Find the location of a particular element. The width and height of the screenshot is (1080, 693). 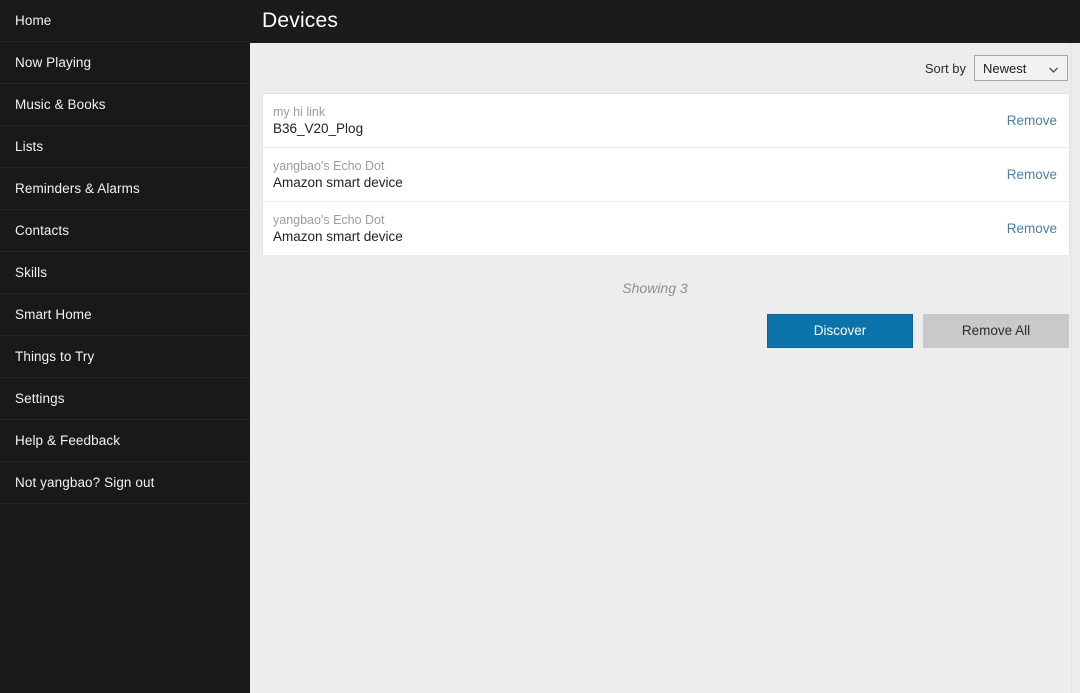

chevron-down-icon is located at coordinates (1053, 68).